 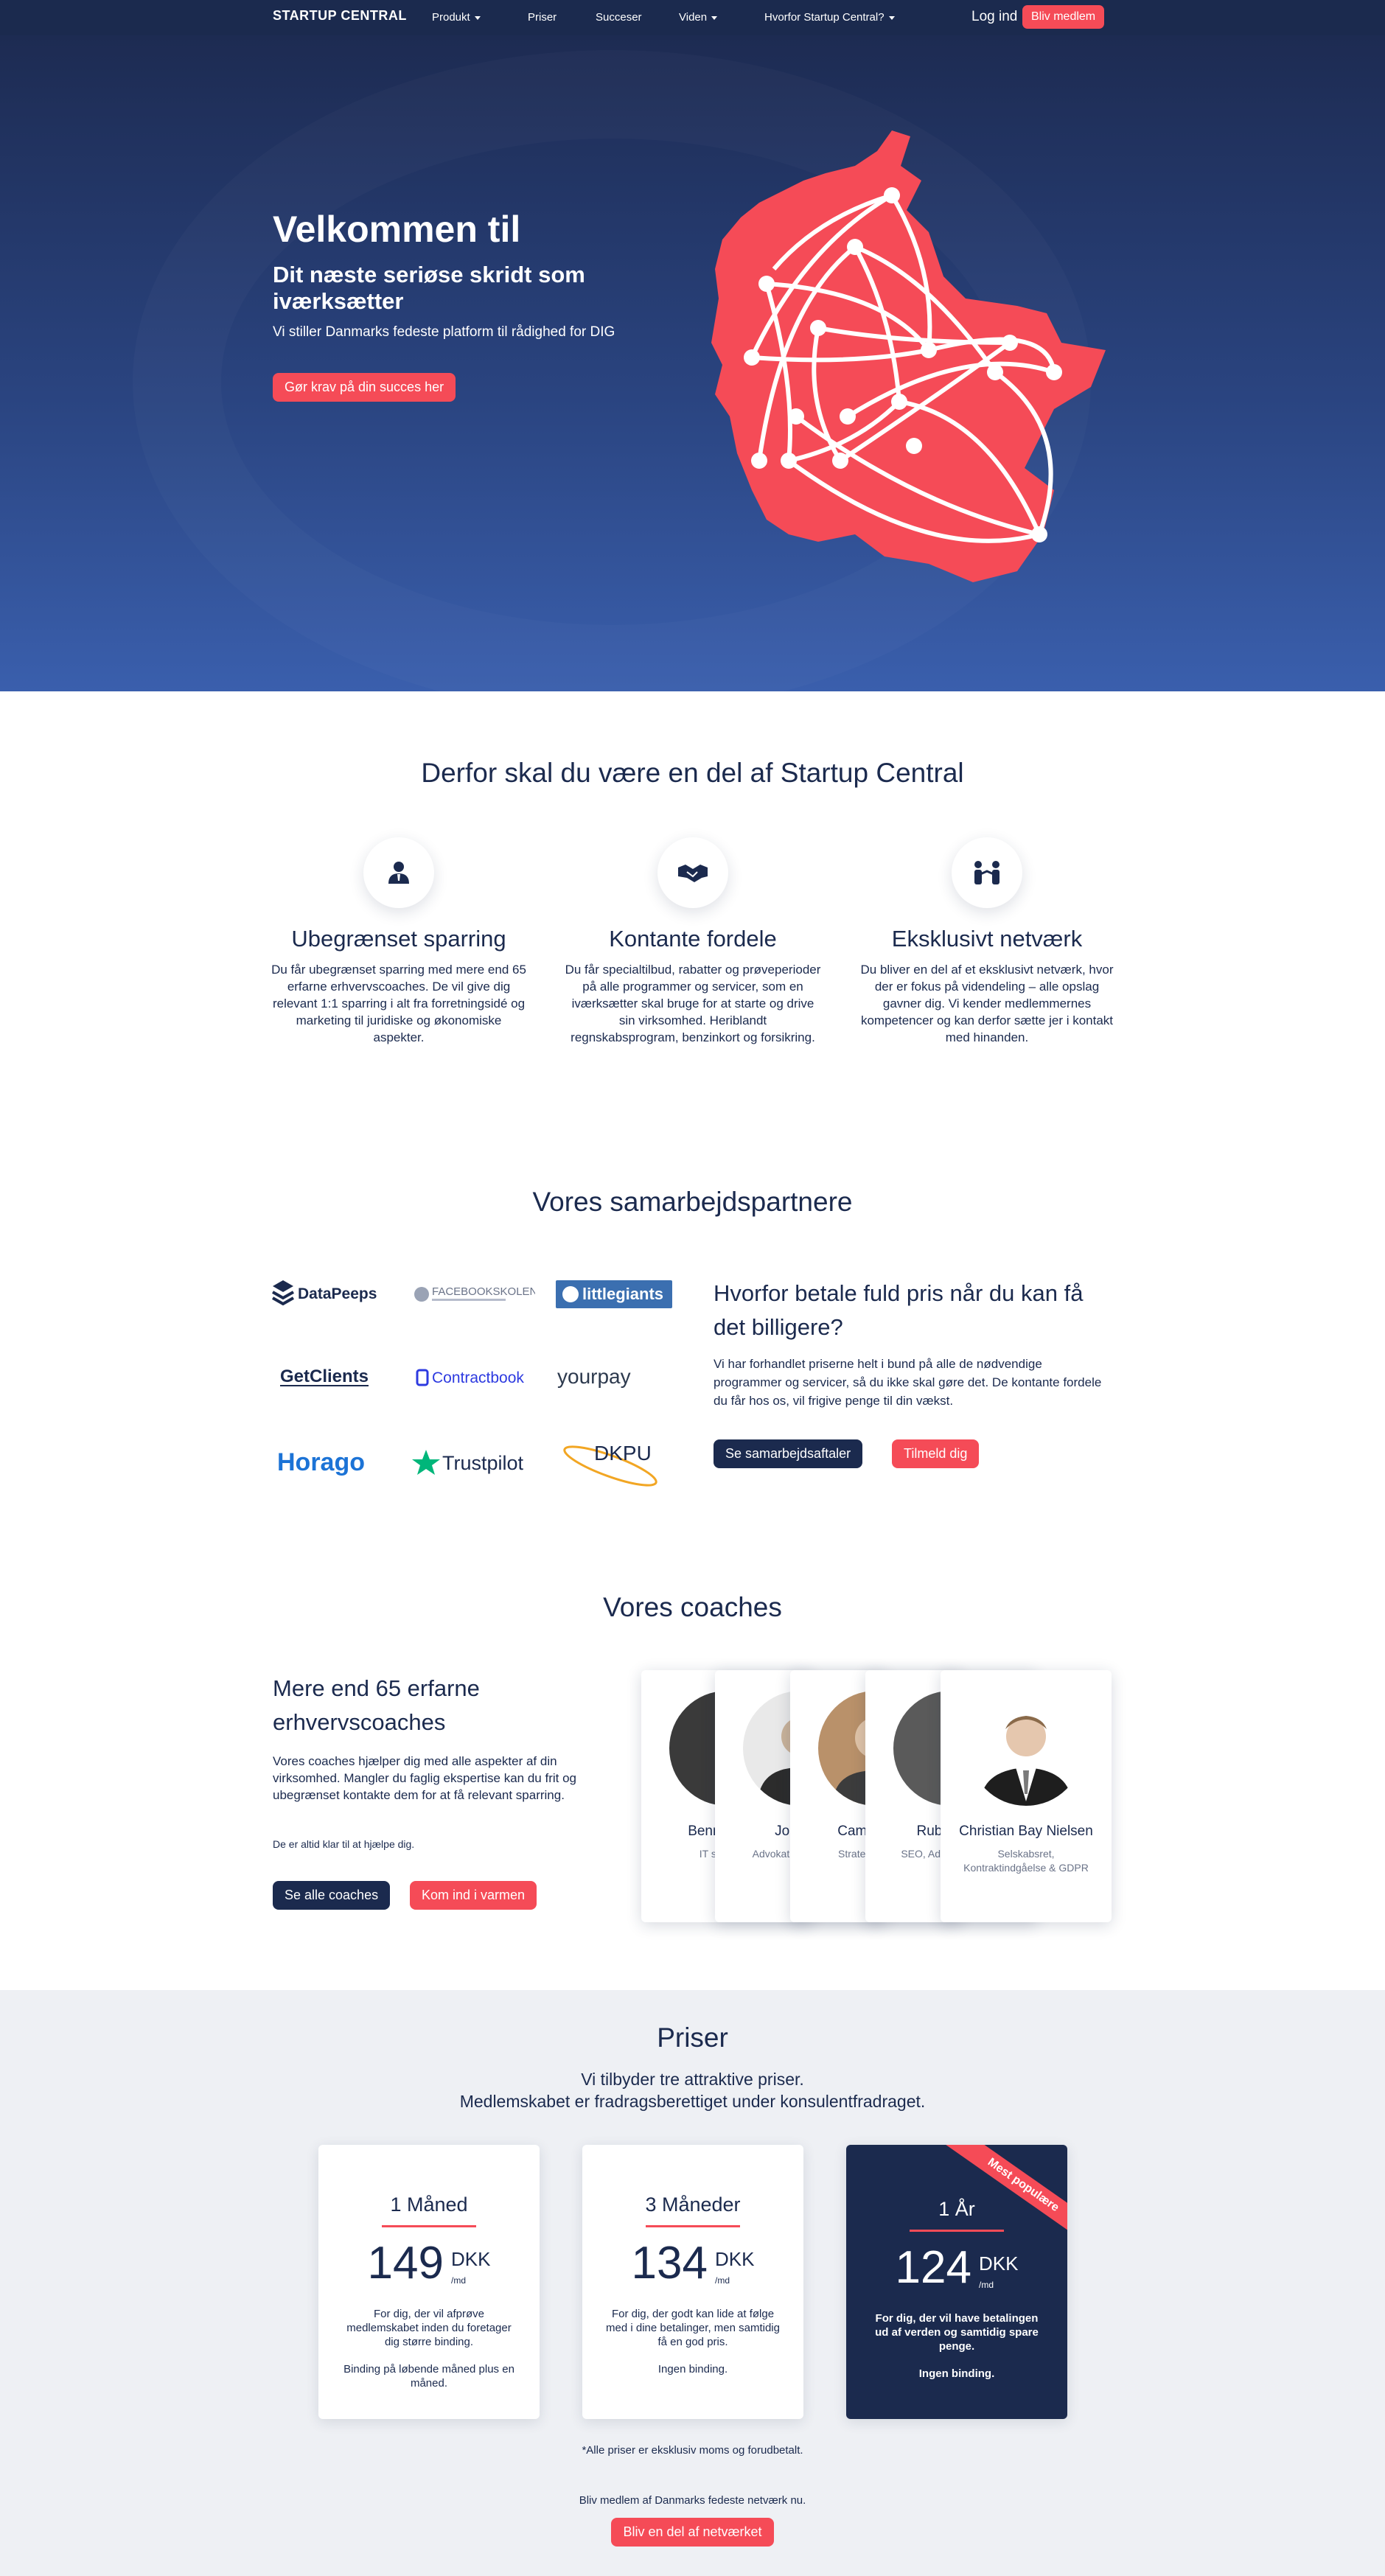 What do you see at coordinates (429, 288) in the screenshot?
I see `hero-subtitle: Dit næste seriøse skridt som iværksætter` at bounding box center [429, 288].